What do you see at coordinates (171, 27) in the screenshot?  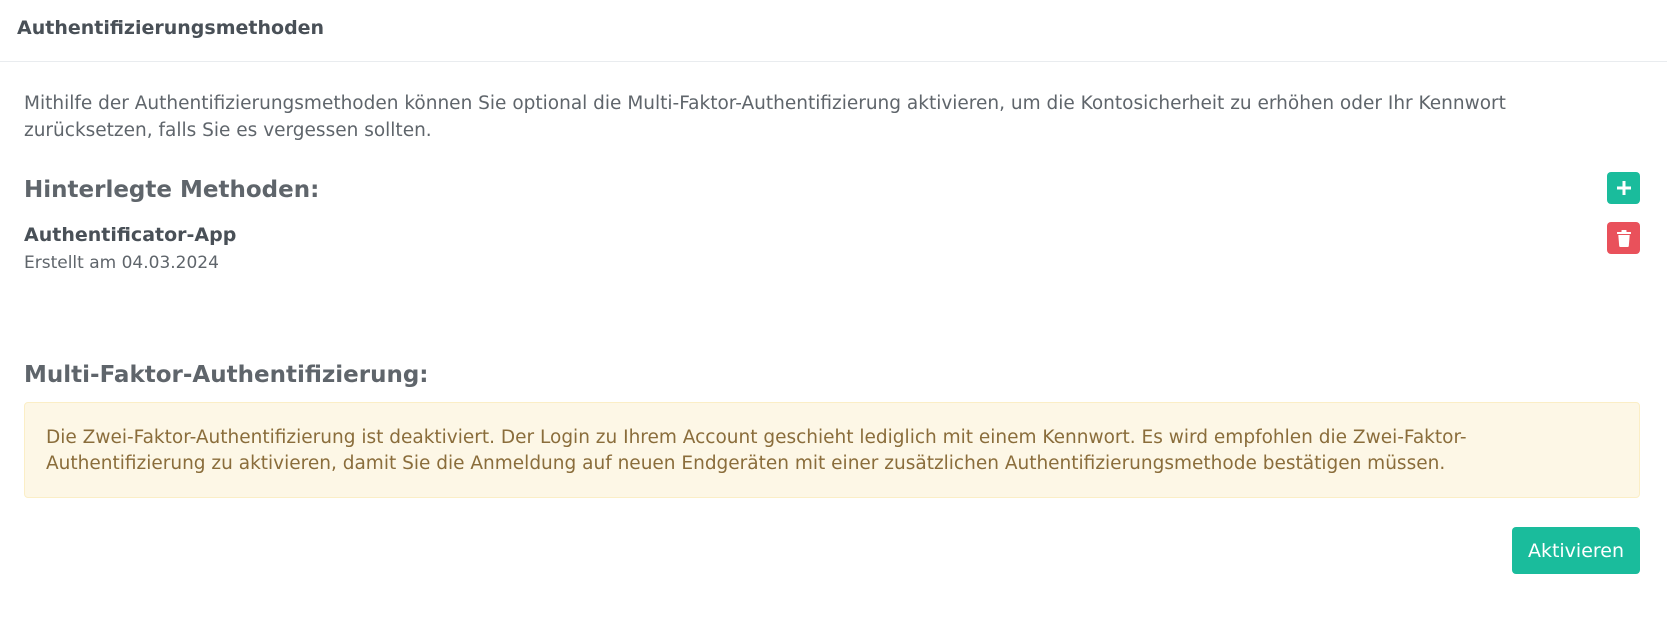 I see `page-title: Authentifizierungsmethoden` at bounding box center [171, 27].